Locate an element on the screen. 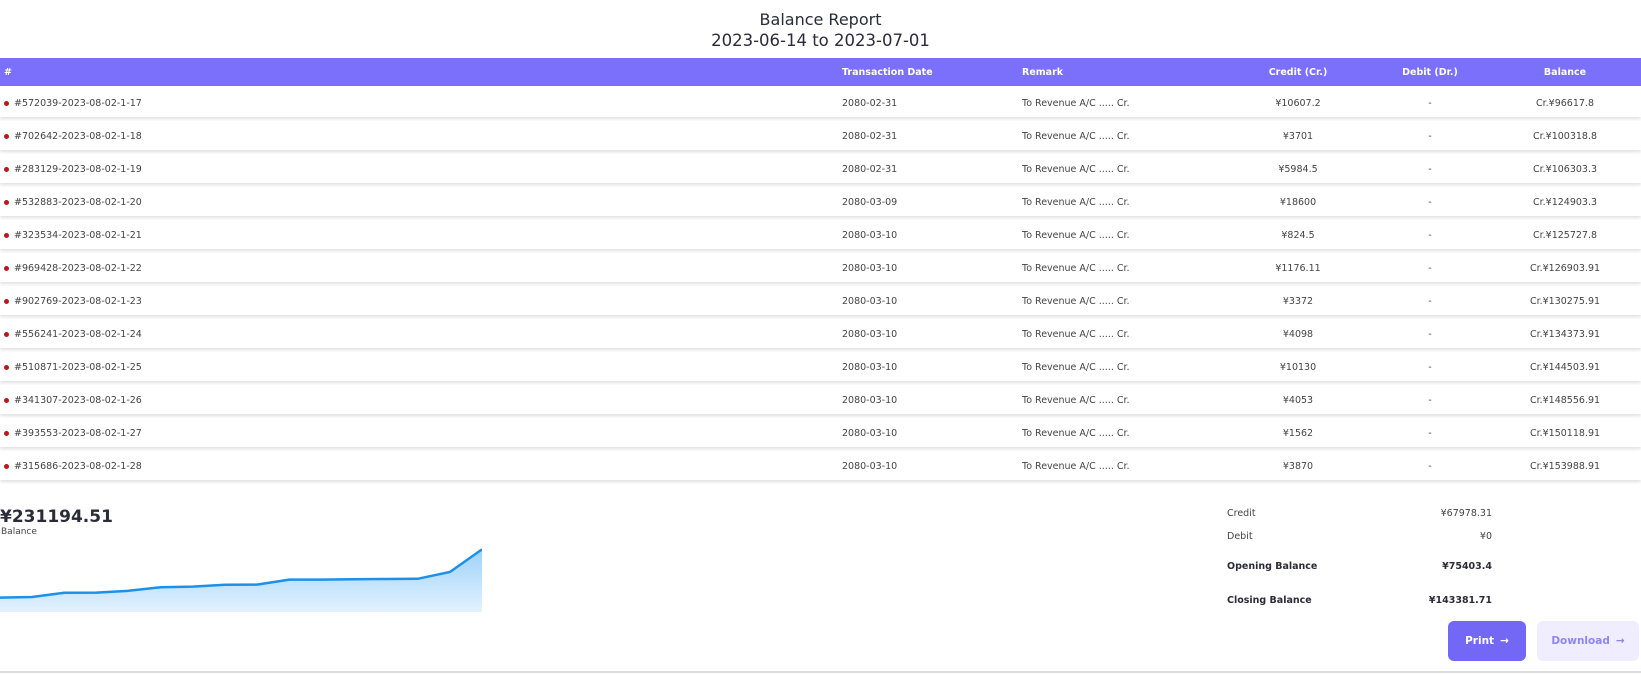  print-button-label: Print is located at coordinates (1480, 641).